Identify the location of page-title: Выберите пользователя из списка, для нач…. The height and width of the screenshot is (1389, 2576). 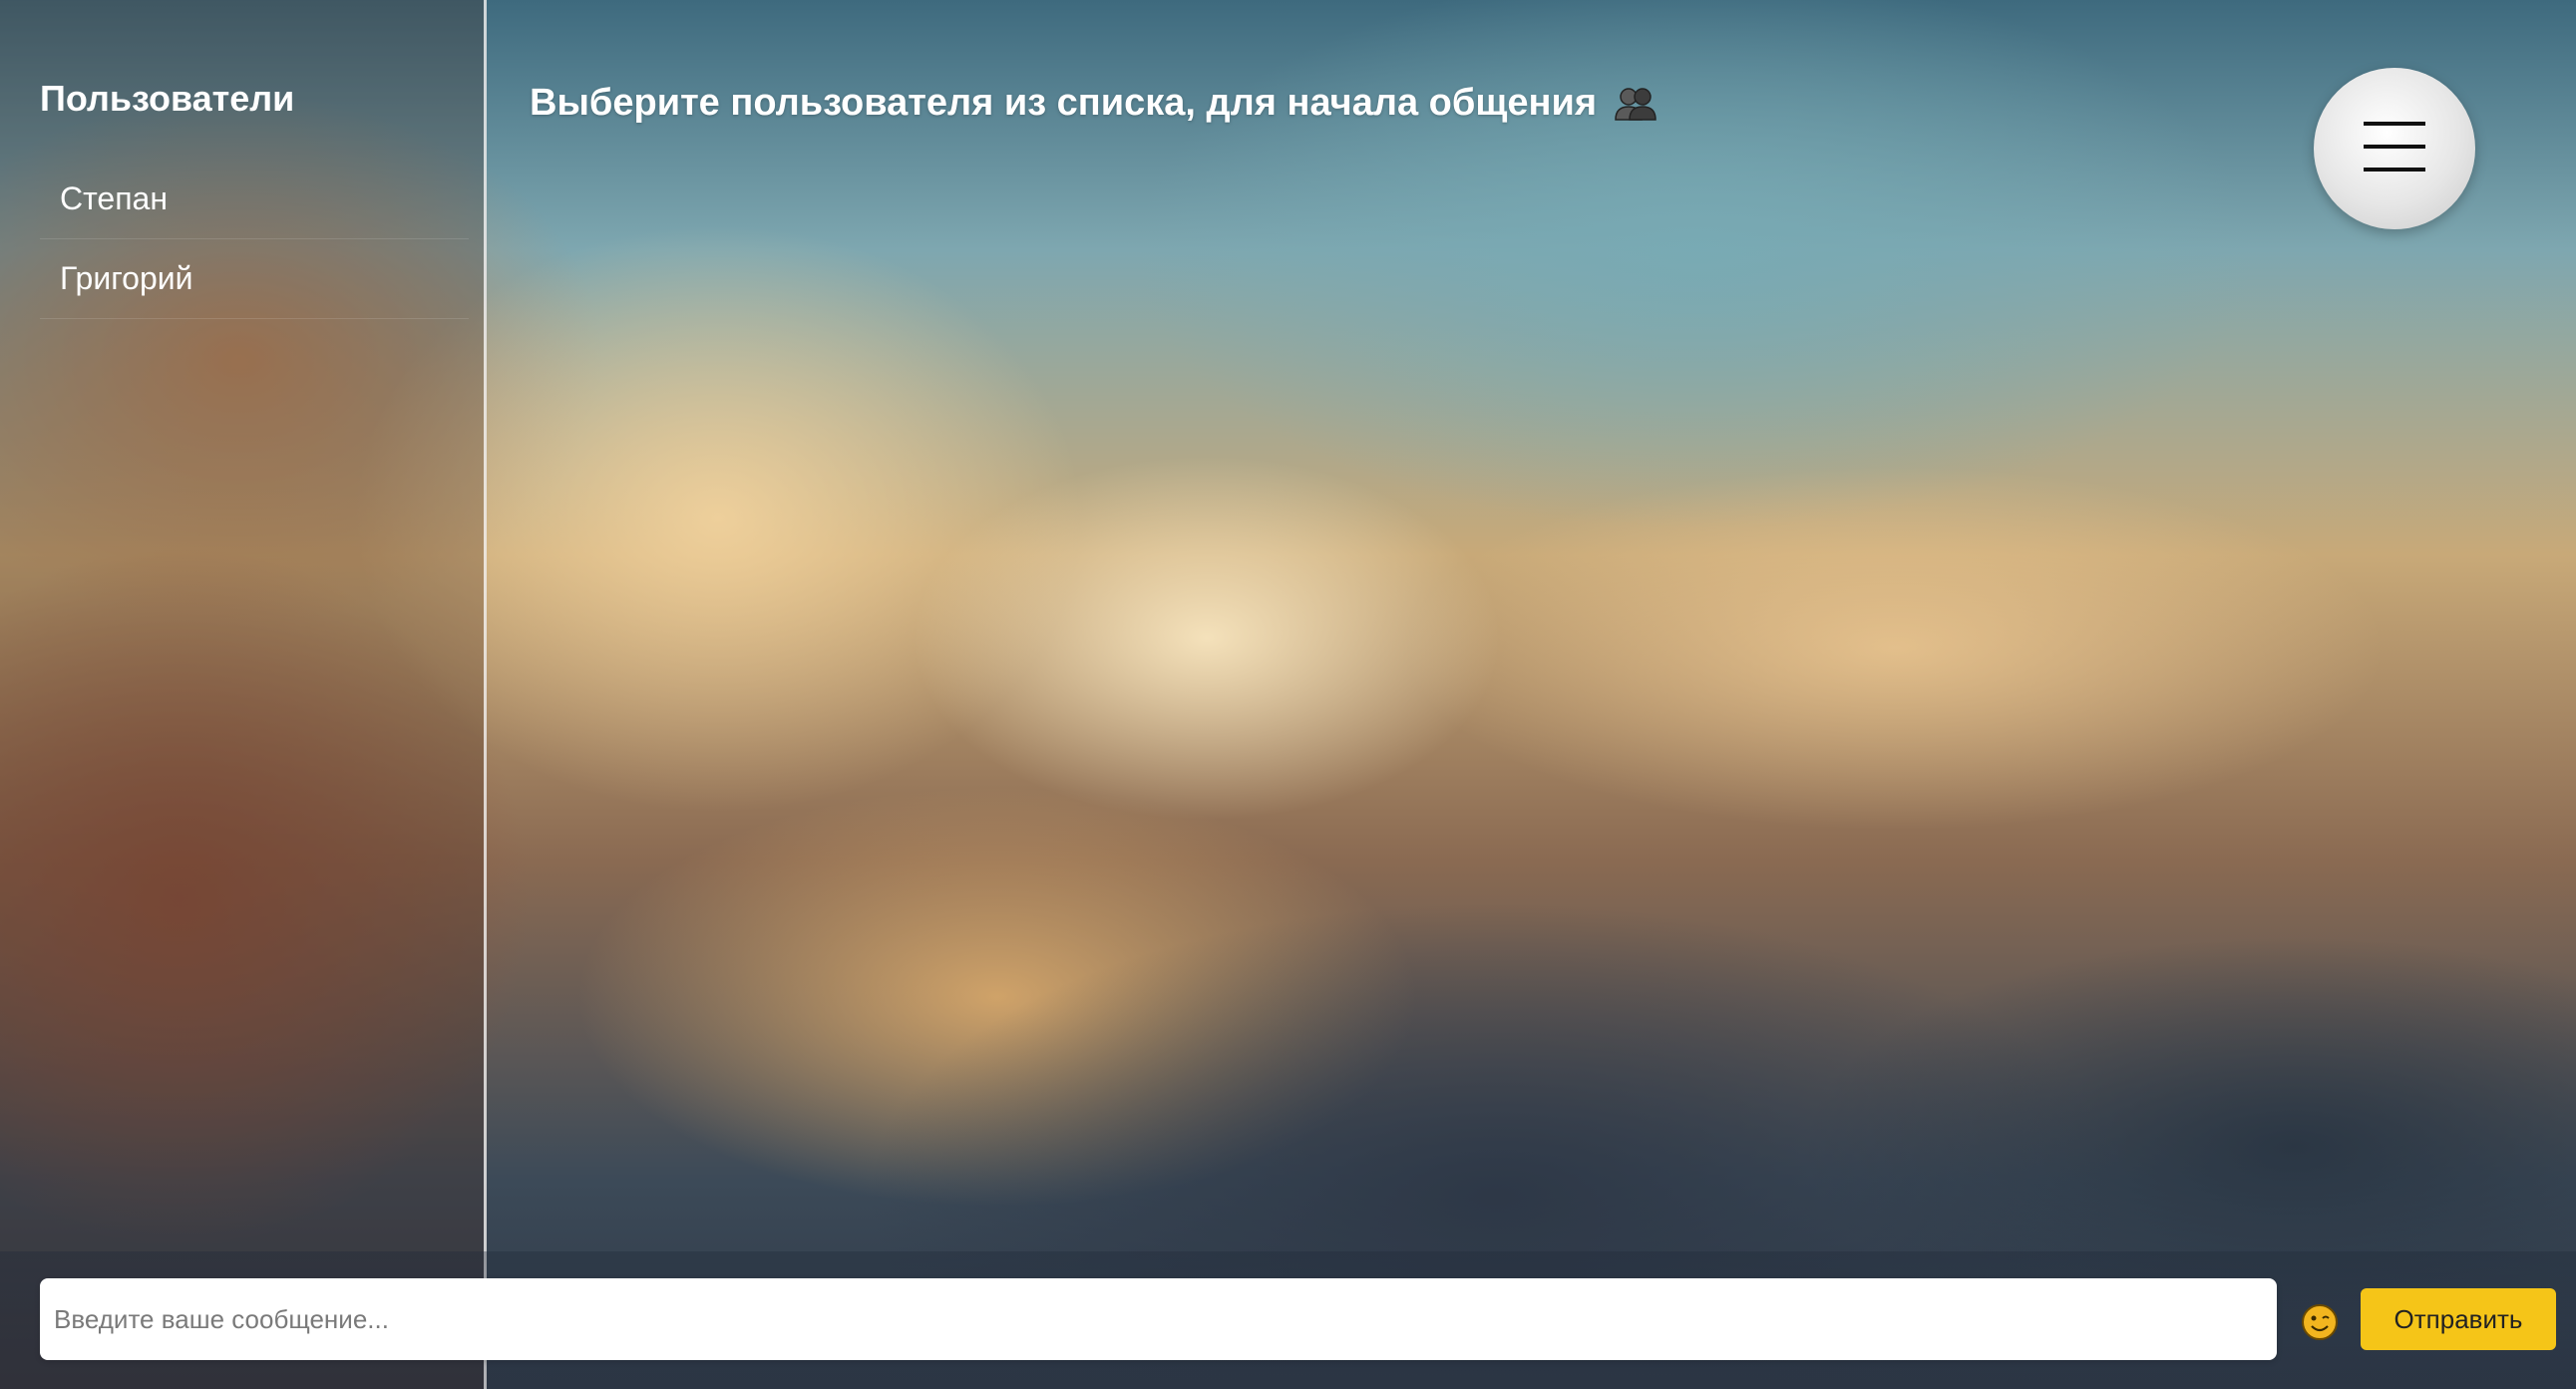
(1064, 103).